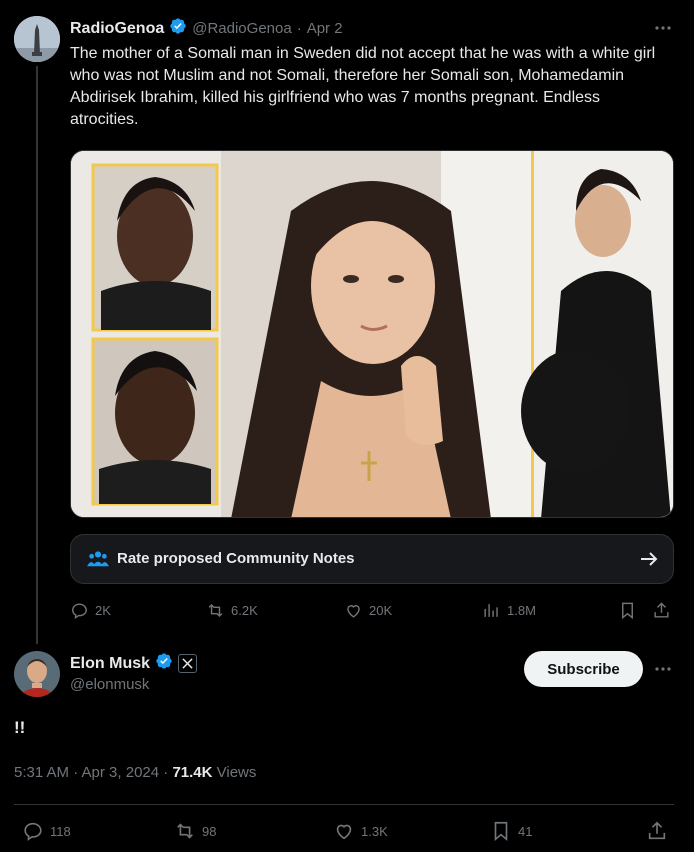  What do you see at coordinates (381, 610) in the screenshot?
I see `like-count: 20K` at bounding box center [381, 610].